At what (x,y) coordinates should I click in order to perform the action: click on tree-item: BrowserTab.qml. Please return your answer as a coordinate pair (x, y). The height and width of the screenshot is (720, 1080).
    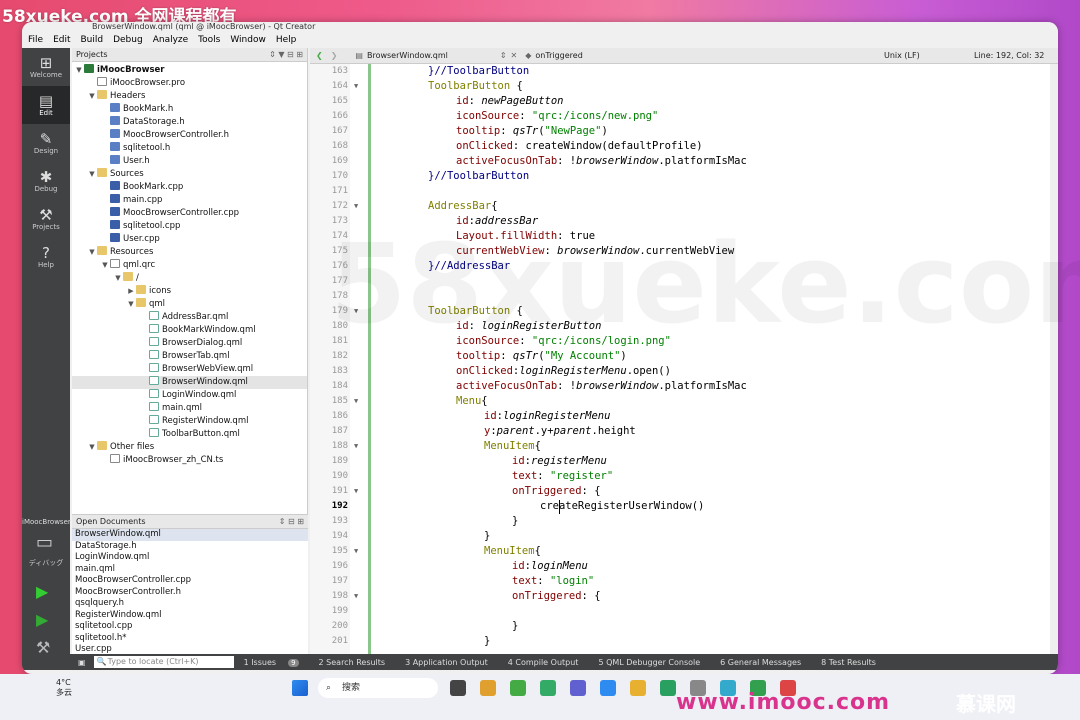
    Looking at the image, I should click on (189, 356).